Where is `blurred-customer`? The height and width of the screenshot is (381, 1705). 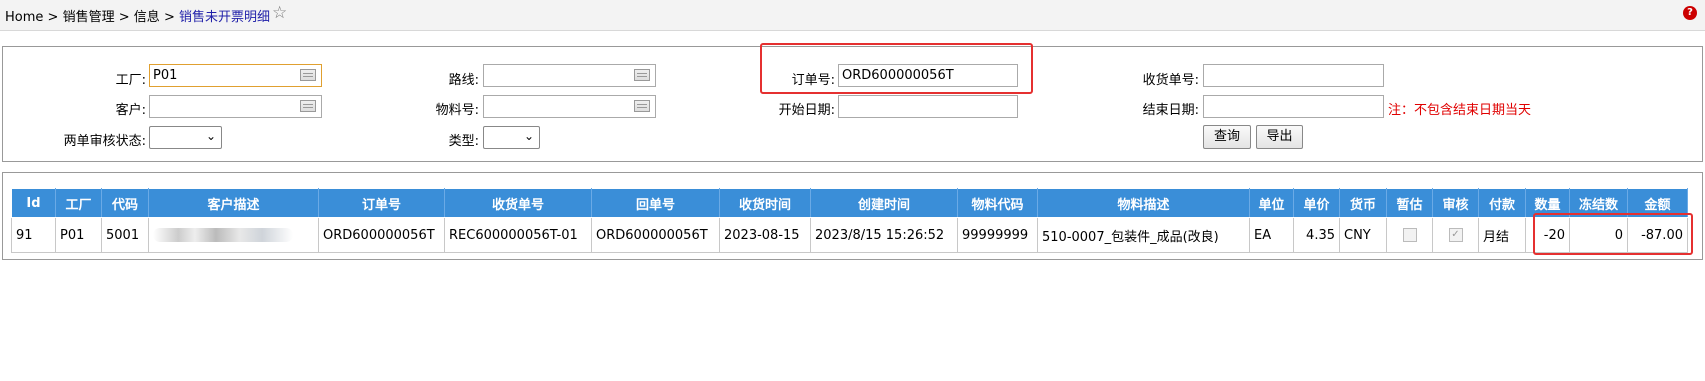
blurred-customer is located at coordinates (223, 235).